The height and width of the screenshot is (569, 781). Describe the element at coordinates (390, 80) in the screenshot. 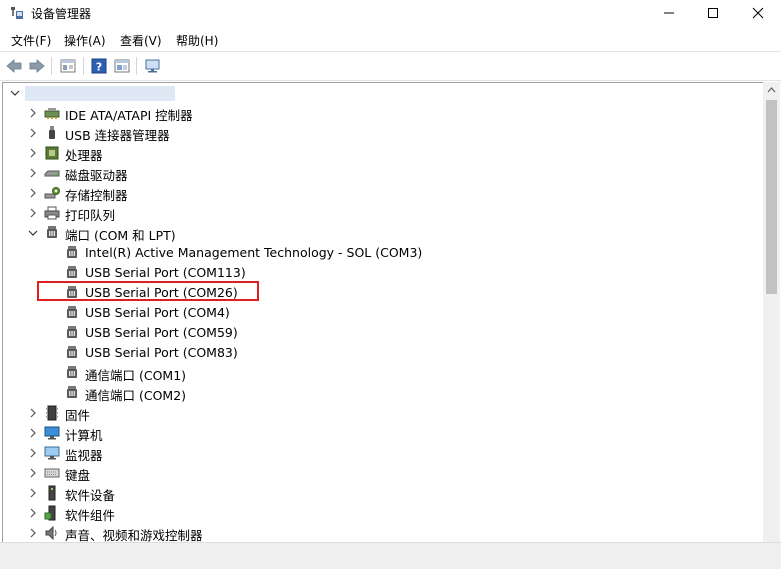

I see `toolbar-divider` at that location.